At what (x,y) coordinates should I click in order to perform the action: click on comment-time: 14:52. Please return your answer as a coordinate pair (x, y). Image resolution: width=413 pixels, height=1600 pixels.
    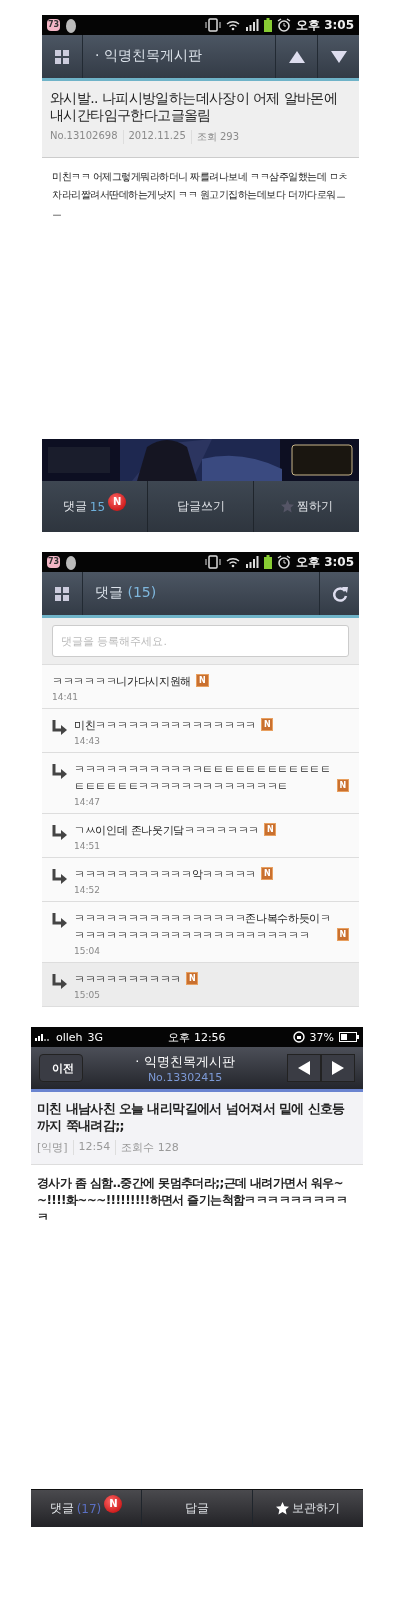
    Looking at the image, I should click on (87, 890).